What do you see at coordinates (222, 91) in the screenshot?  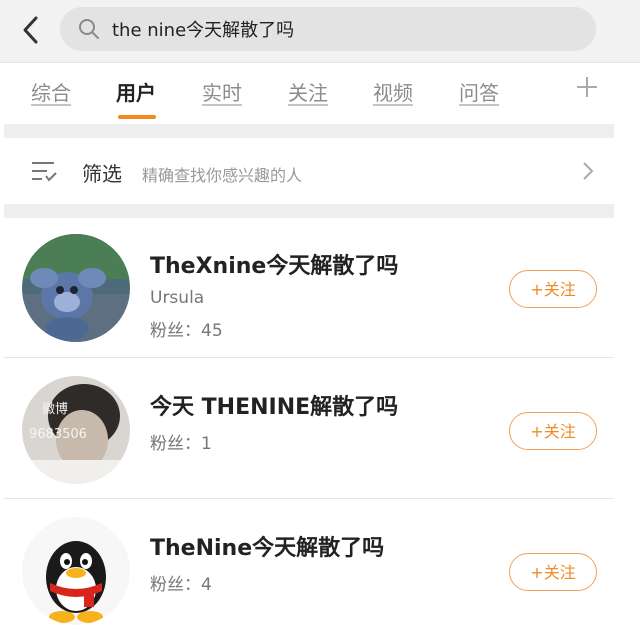 I see `tab-realtime: 实时` at bounding box center [222, 91].